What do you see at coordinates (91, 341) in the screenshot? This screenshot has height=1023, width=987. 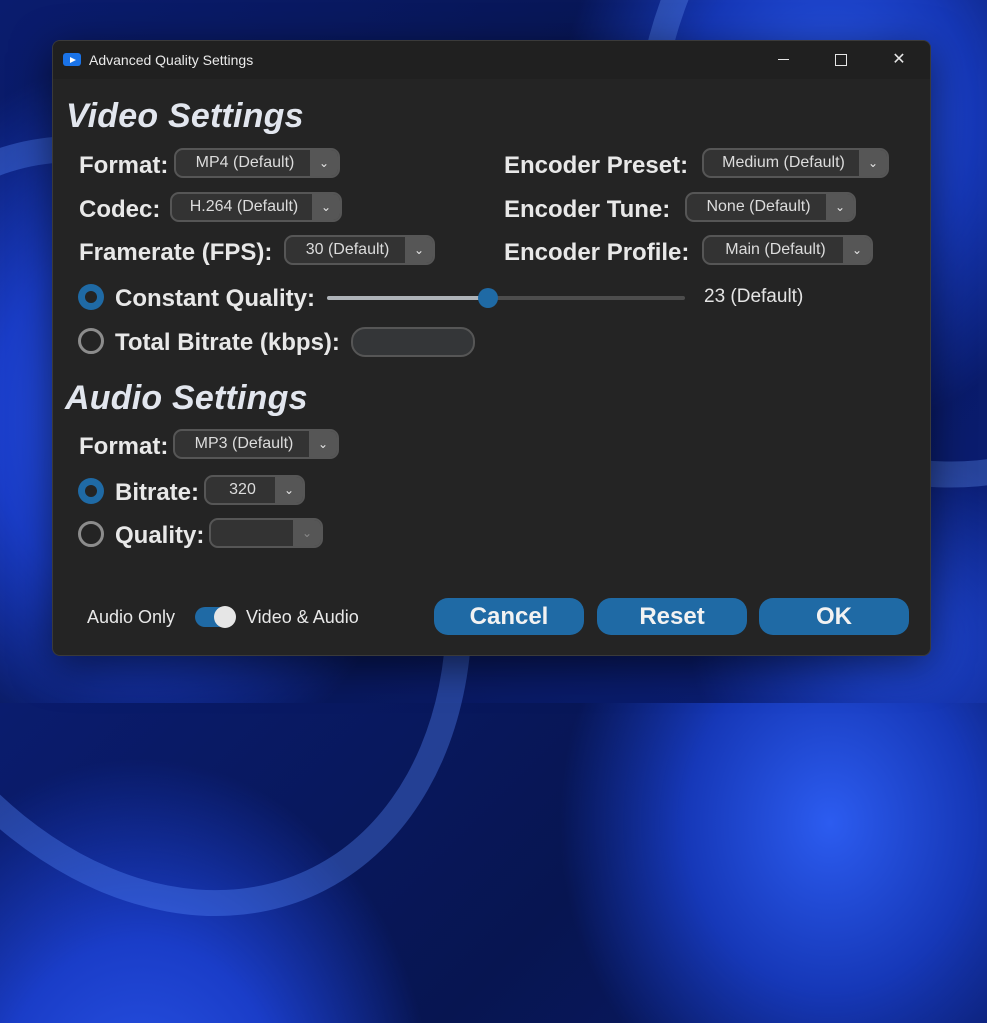 I see `total-bitrate-radio` at bounding box center [91, 341].